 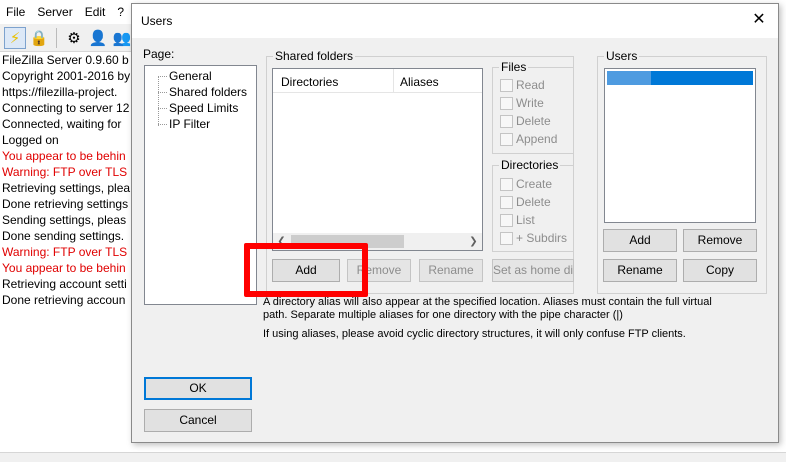 What do you see at coordinates (393, 457) in the screenshot?
I see `status-bar` at bounding box center [393, 457].